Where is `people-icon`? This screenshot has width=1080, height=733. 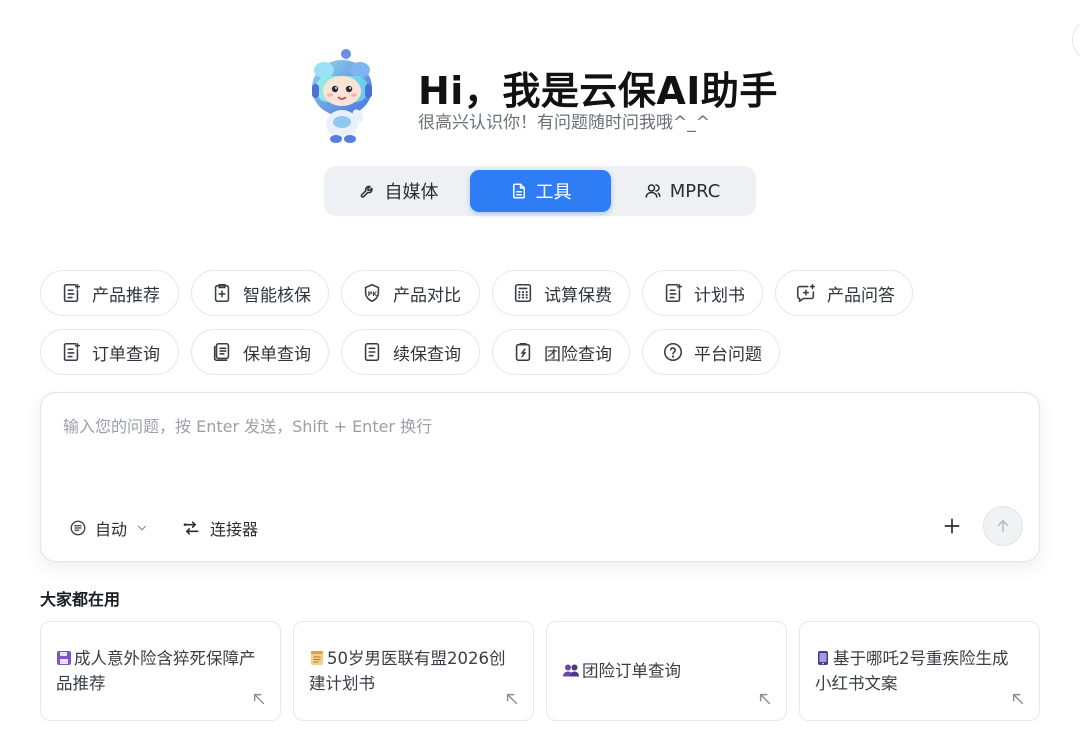
people-icon is located at coordinates (653, 191).